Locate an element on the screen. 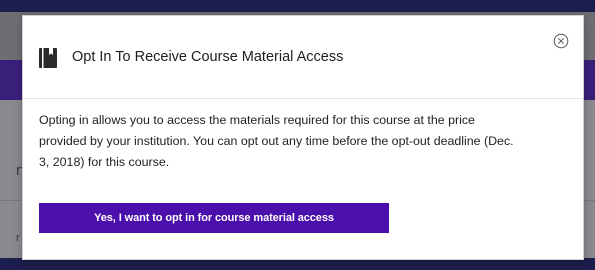 The width and height of the screenshot is (595, 270). book-icon is located at coordinates (48, 58).